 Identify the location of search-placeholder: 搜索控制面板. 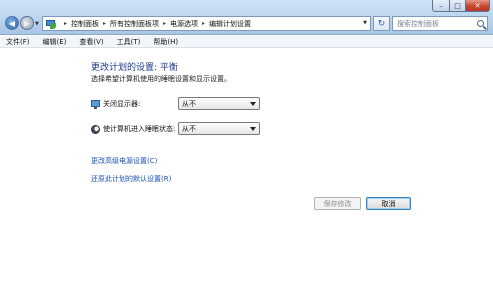
(418, 23).